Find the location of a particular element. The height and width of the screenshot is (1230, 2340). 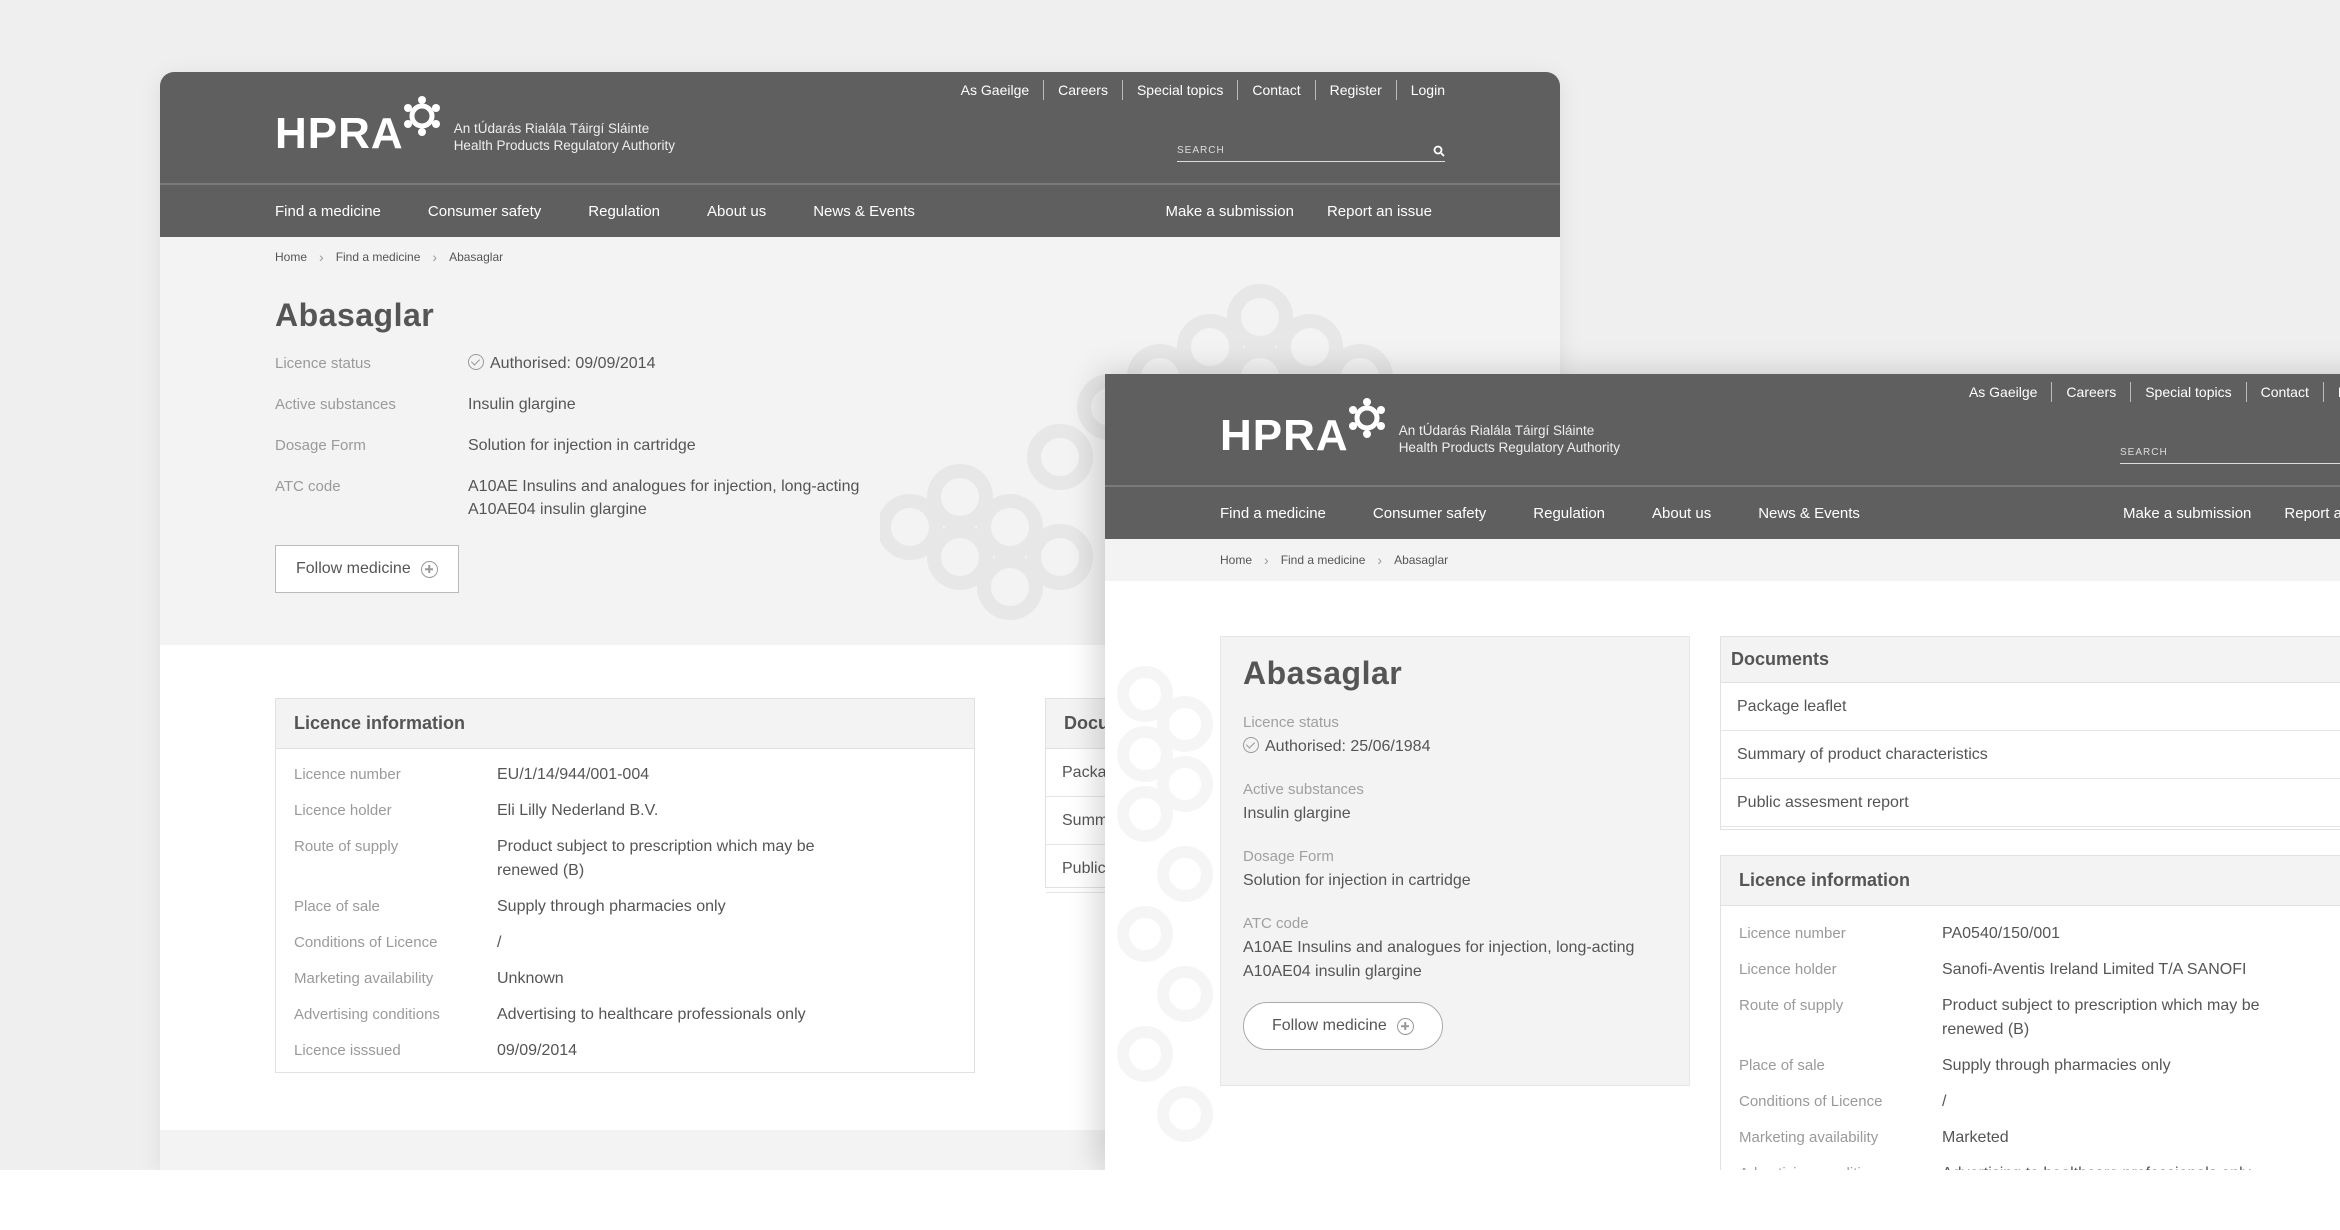

chevron-right-icon: › is located at coordinates (321, 257).